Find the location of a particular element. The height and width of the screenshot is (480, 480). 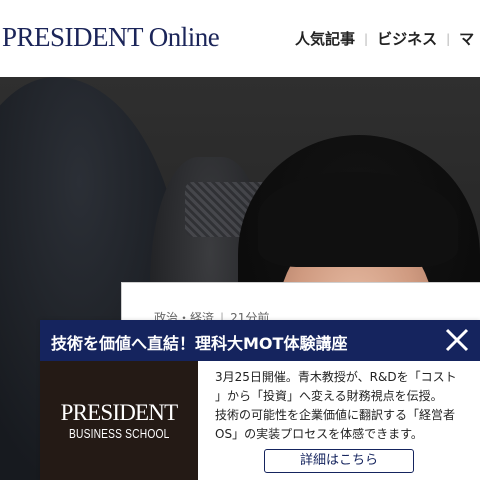

close-icon-glyph is located at coordinates (457, 340).